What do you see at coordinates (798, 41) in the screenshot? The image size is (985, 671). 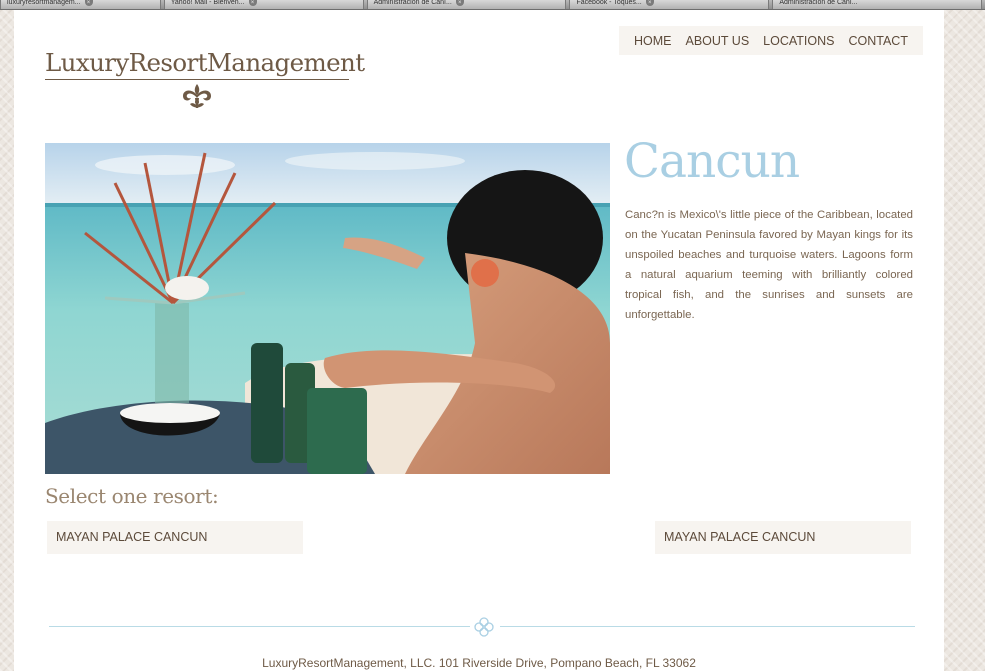 I see `nav-locations: LOCATIONS` at bounding box center [798, 41].